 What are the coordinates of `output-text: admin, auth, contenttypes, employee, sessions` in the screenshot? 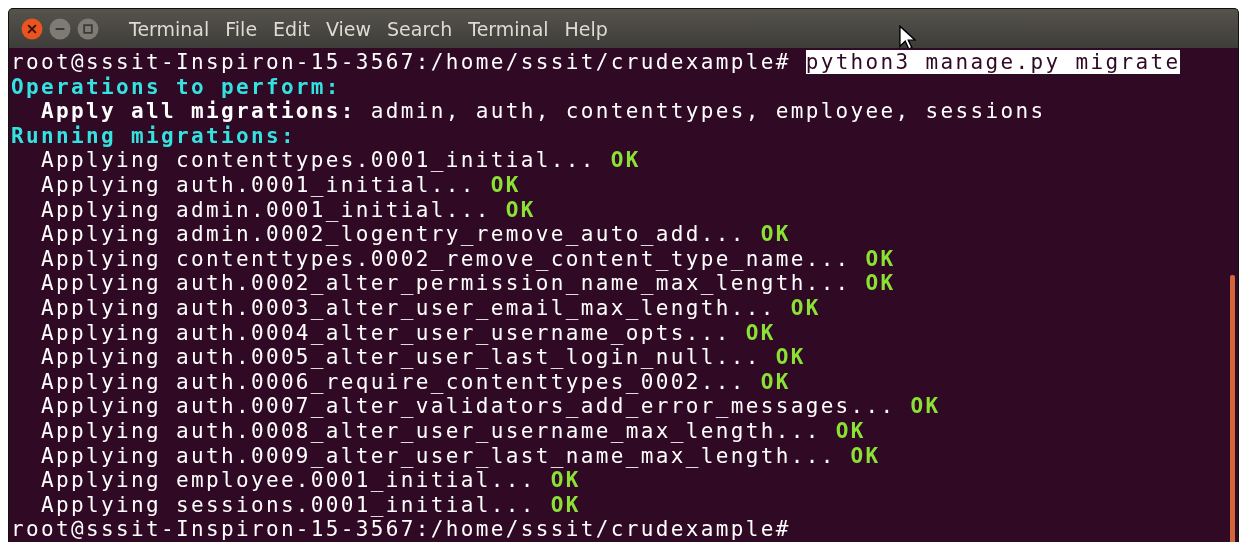 It's located at (707, 111).